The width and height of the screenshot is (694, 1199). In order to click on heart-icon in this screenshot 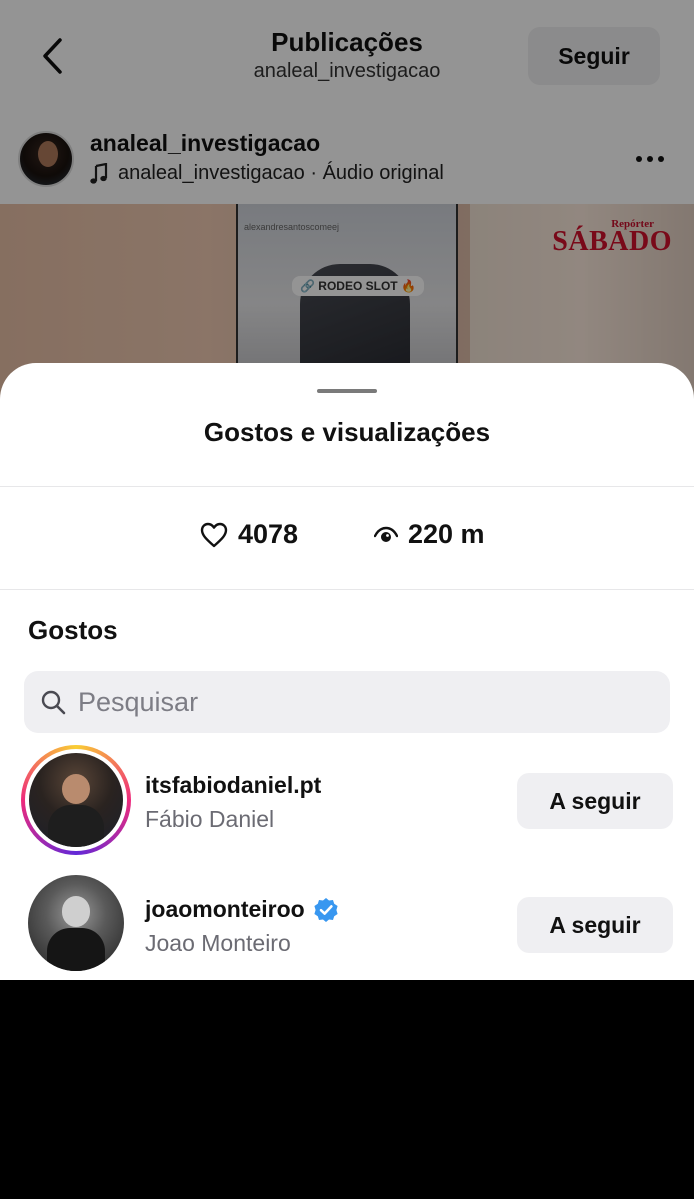, I will do `click(214, 534)`.